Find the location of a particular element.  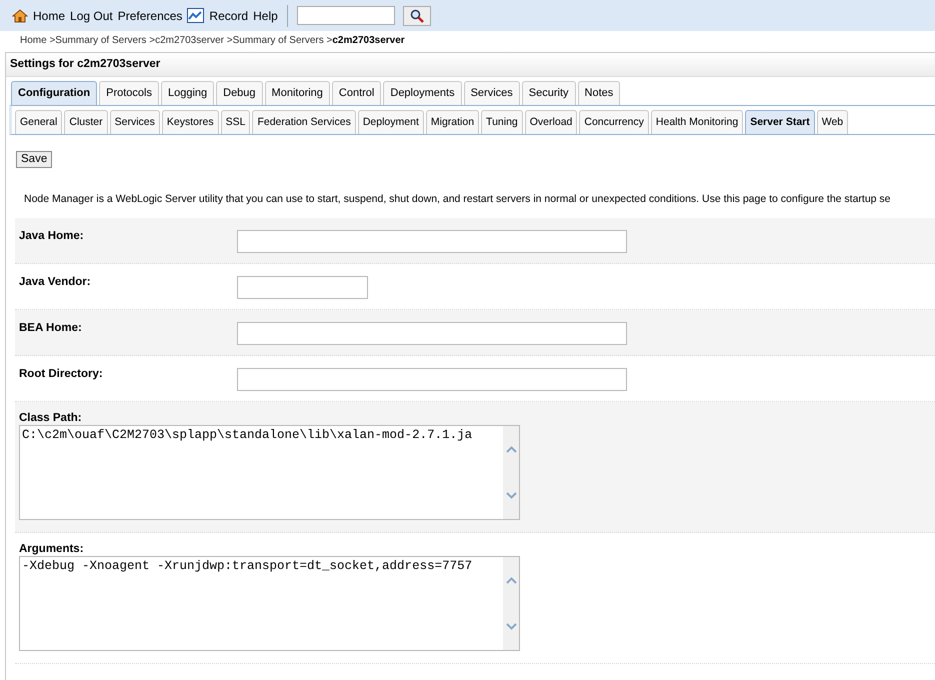

breadcrumb-link: c2m2703server > is located at coordinates (194, 40).